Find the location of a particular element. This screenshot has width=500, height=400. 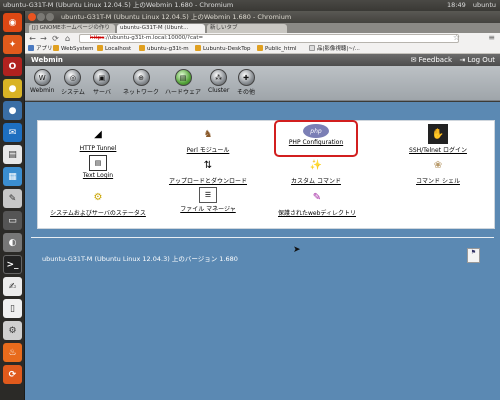

bookmark-localhost: Localhost is located at coordinates (114, 49).